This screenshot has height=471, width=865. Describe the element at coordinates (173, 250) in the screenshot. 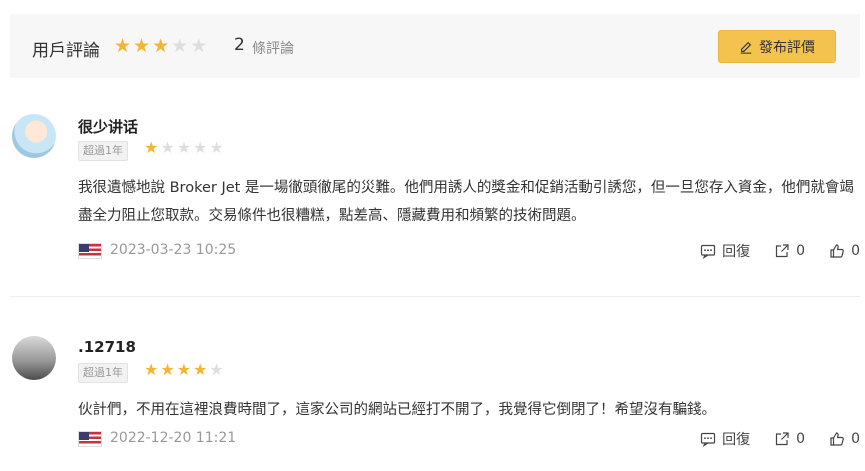

I see `review-date: 2023-03-23 10:25` at that location.